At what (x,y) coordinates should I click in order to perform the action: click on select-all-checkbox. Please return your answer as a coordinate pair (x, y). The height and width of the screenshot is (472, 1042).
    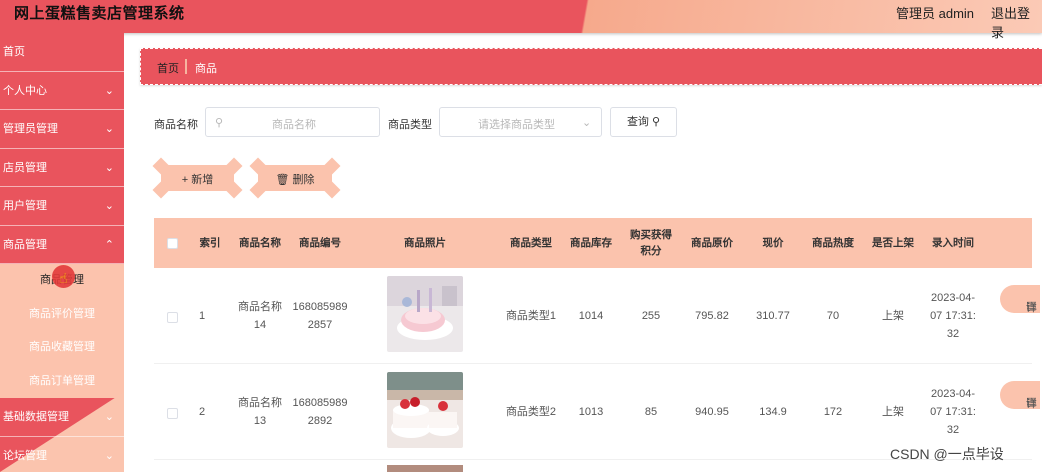
    Looking at the image, I should click on (172, 243).